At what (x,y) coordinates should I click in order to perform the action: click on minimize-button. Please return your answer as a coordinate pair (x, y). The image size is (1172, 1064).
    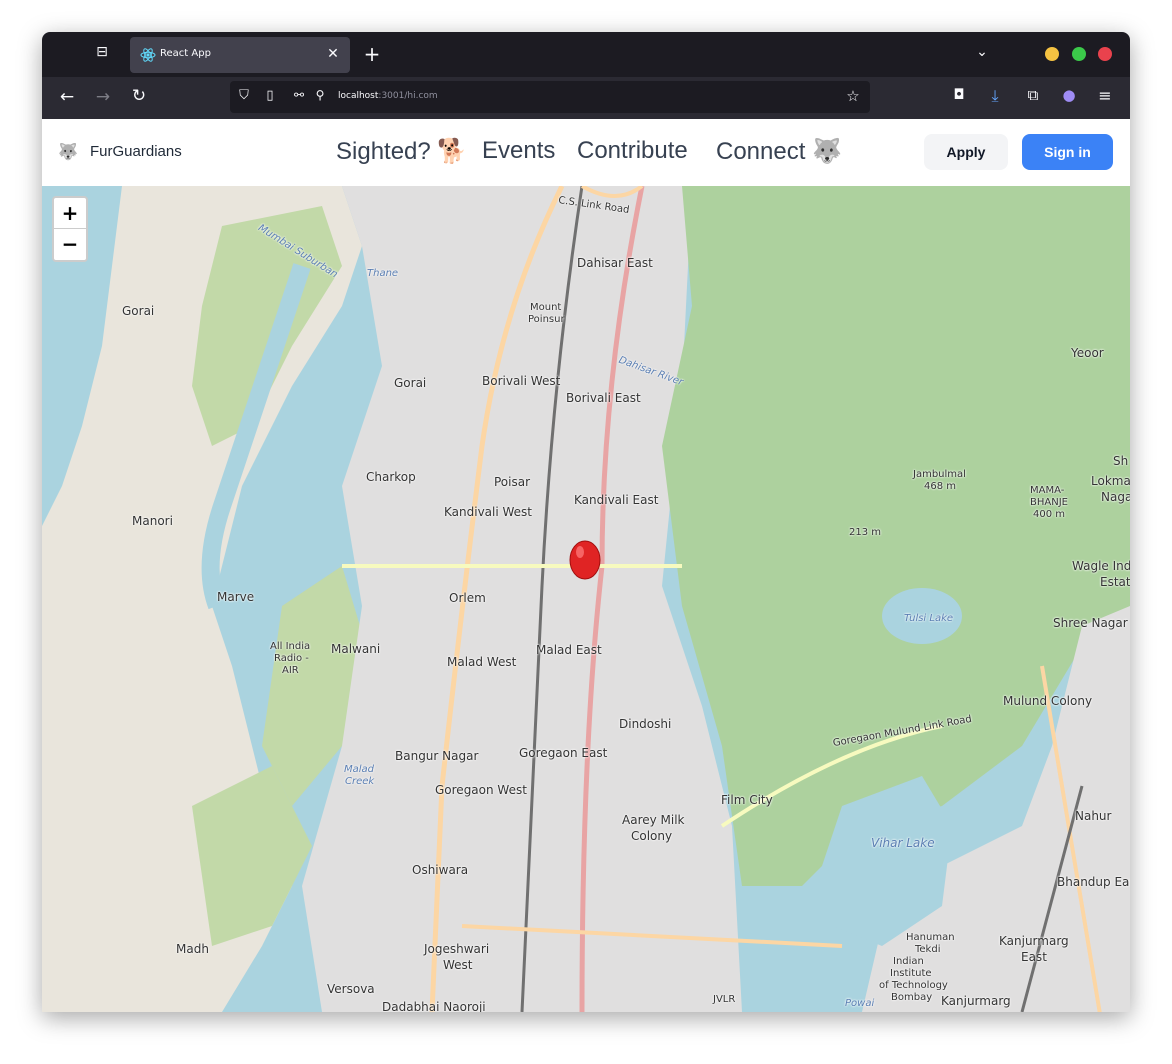
    Looking at the image, I should click on (1052, 54).